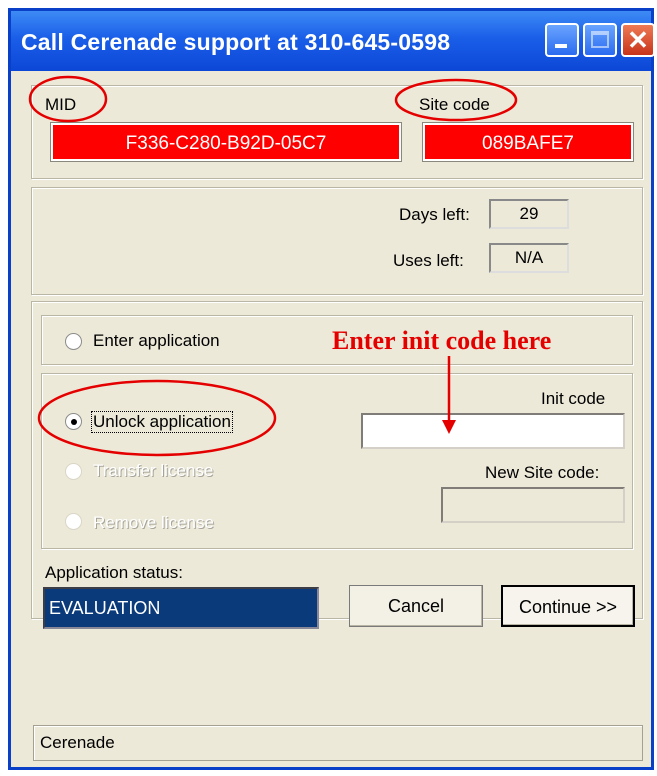  Describe the element at coordinates (529, 258) in the screenshot. I see `uses-left-value: N/A` at that location.